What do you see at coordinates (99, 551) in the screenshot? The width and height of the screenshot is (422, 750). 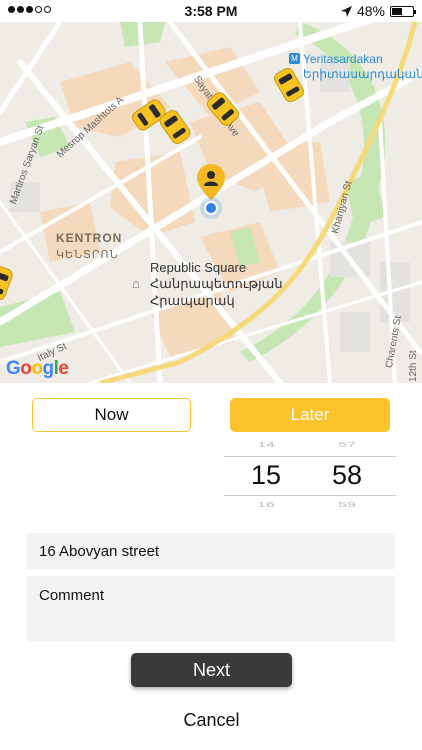 I see `address-value: 16 Abovyan street` at bounding box center [99, 551].